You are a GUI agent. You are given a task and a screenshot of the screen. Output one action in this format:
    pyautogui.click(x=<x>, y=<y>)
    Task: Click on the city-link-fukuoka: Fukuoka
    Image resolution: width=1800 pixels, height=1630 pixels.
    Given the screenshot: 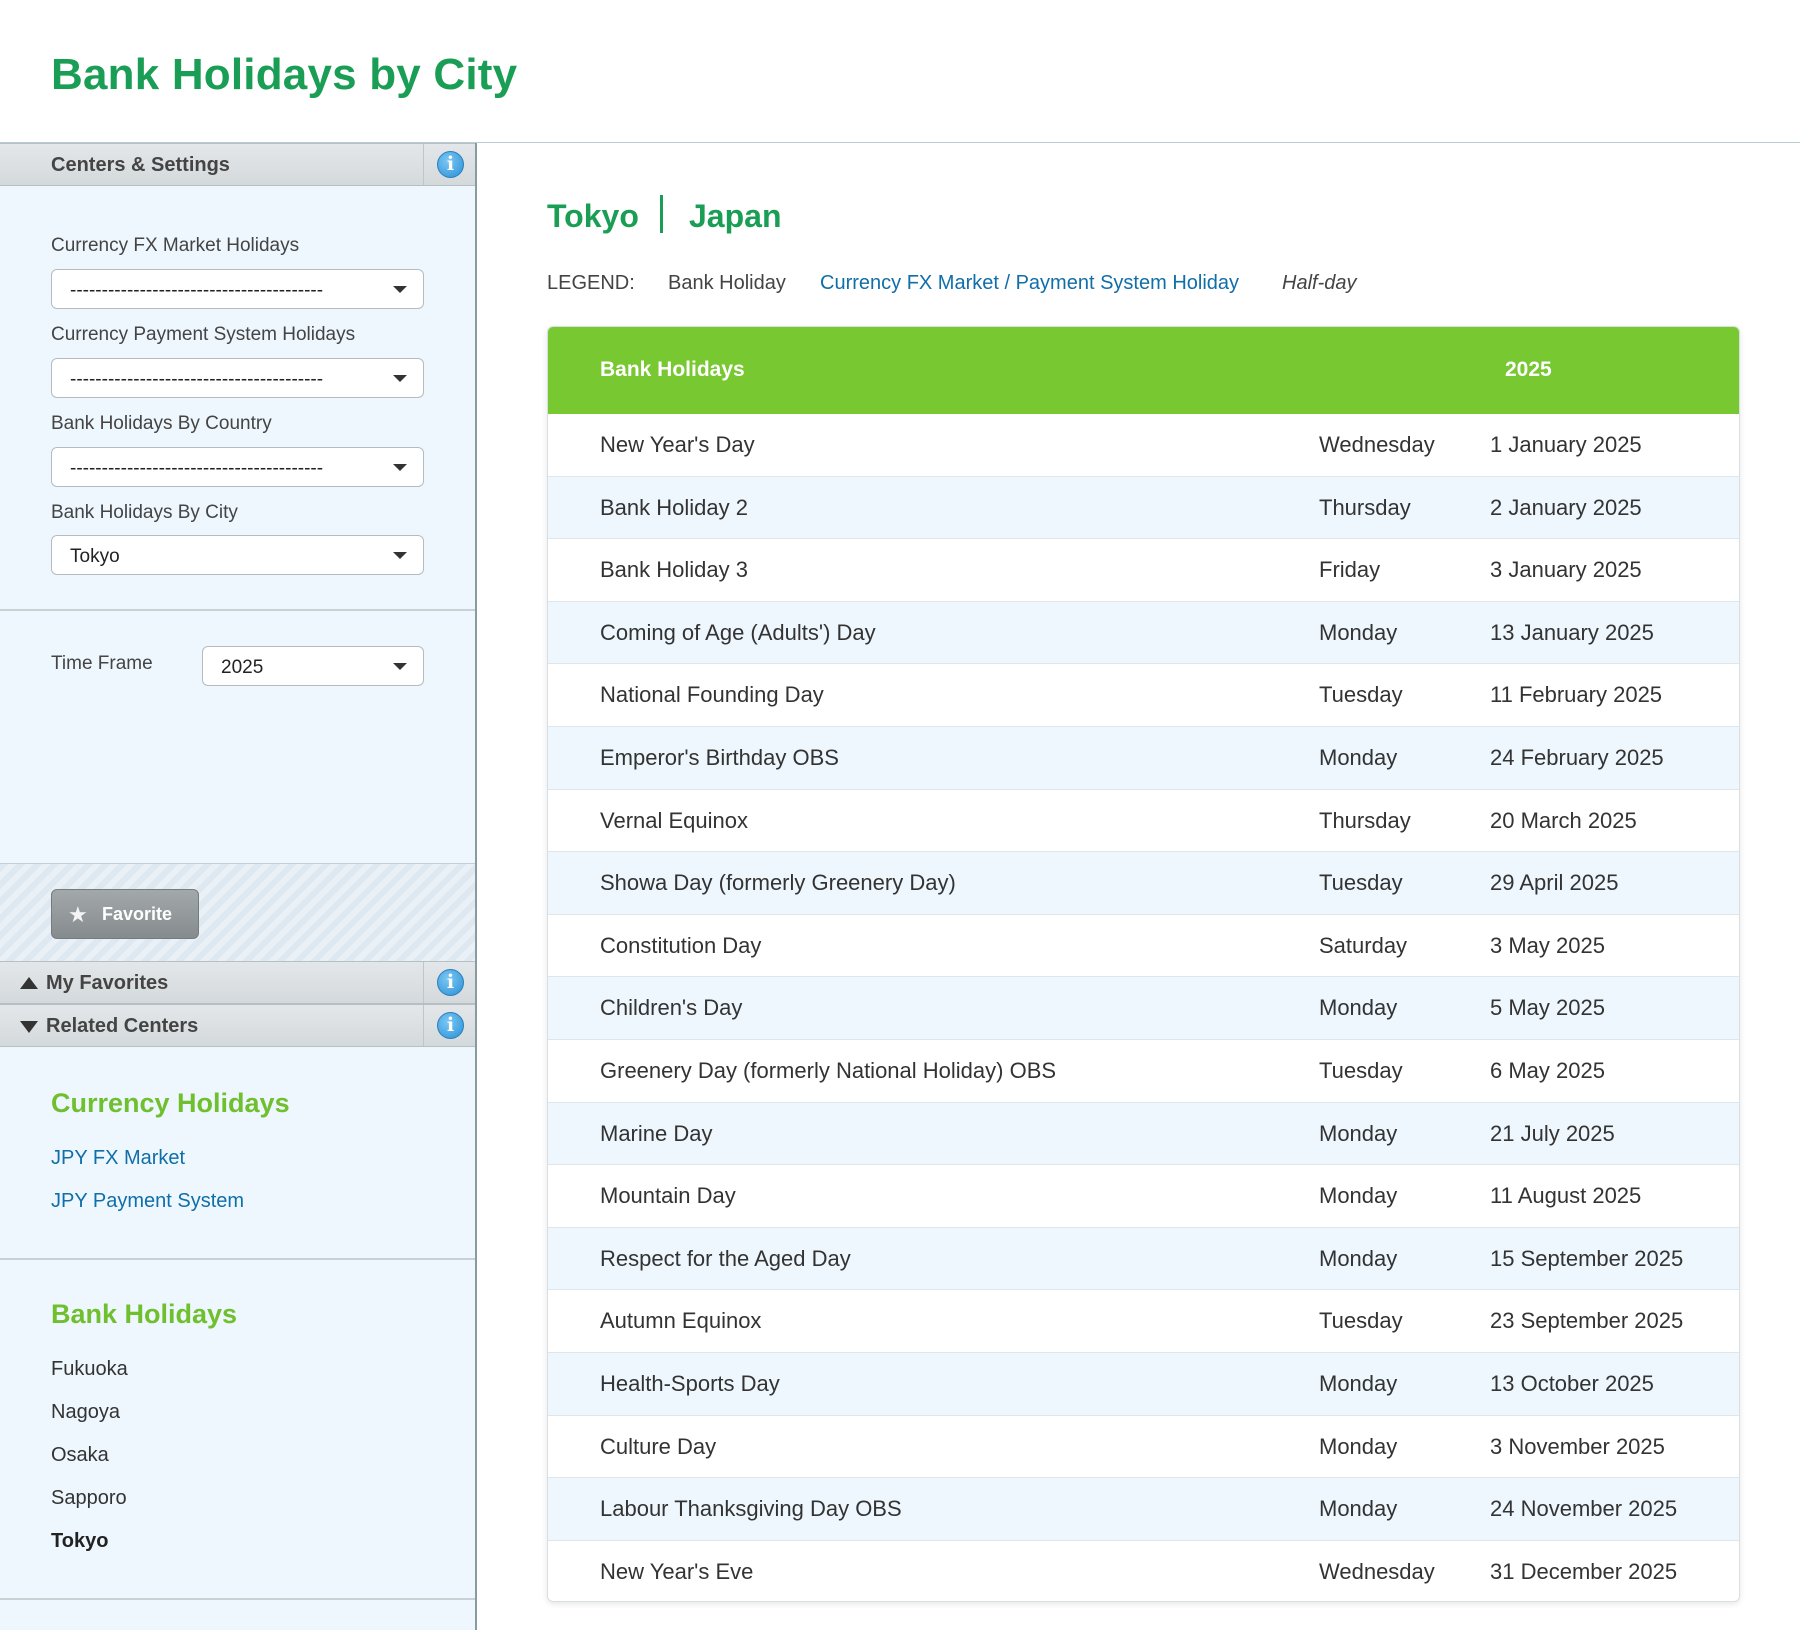 What is the action you would take?
    pyautogui.click(x=89, y=1369)
    